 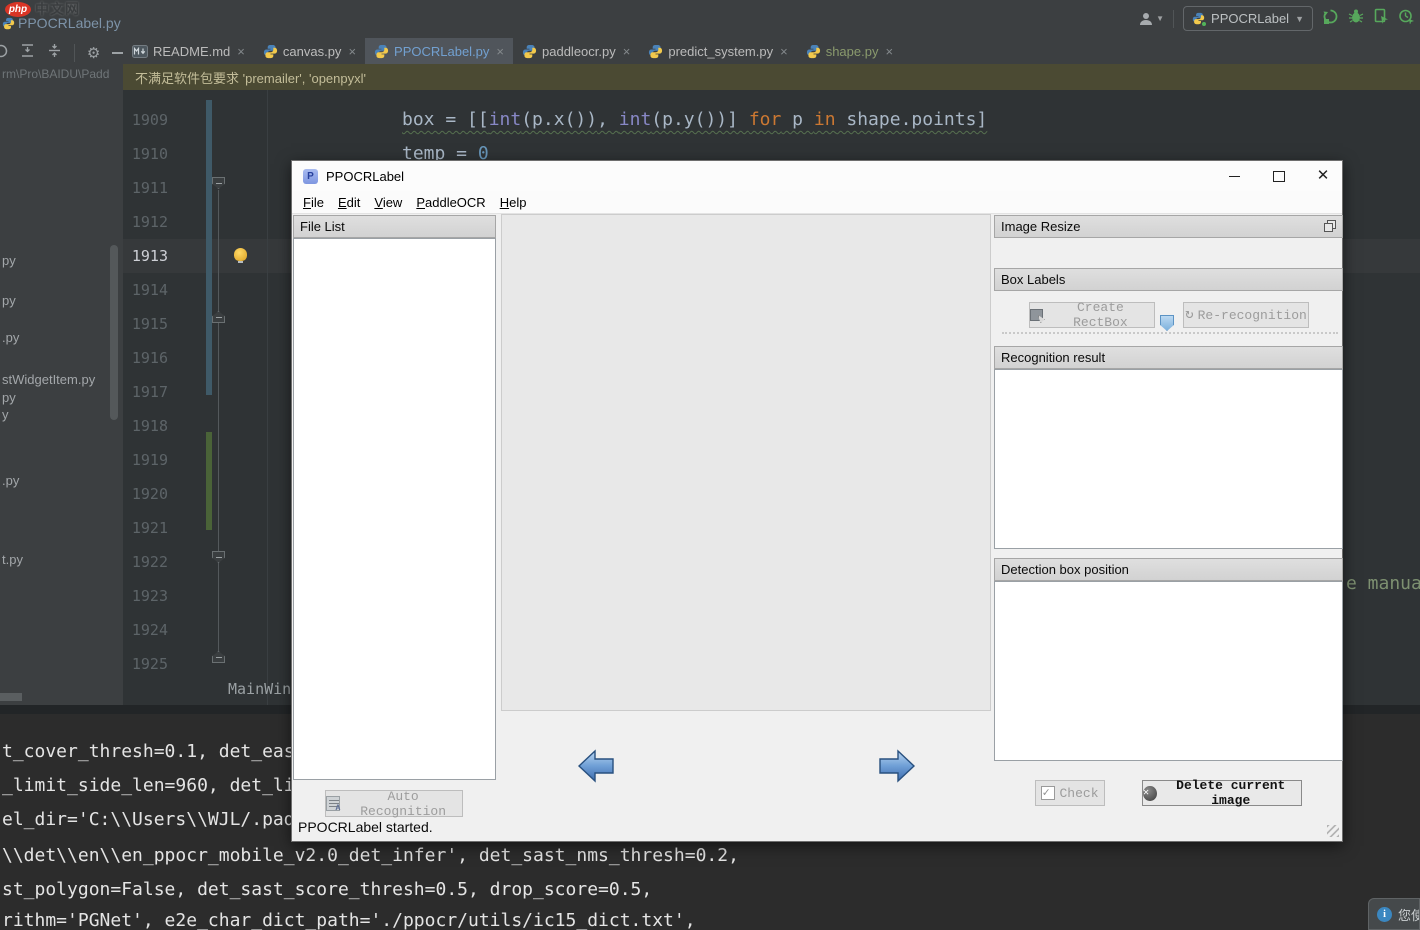 What do you see at coordinates (1167, 323) in the screenshot?
I see `slider-handle` at bounding box center [1167, 323].